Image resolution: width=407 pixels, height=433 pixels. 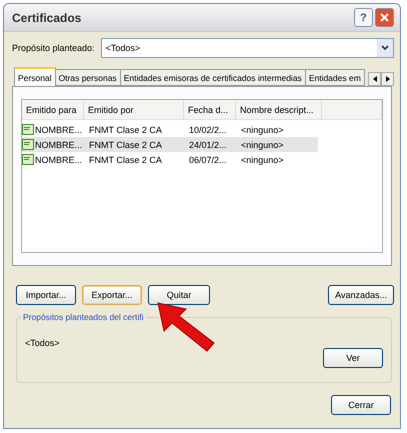 I want to click on column-header: Emitido para, so click(x=53, y=109).